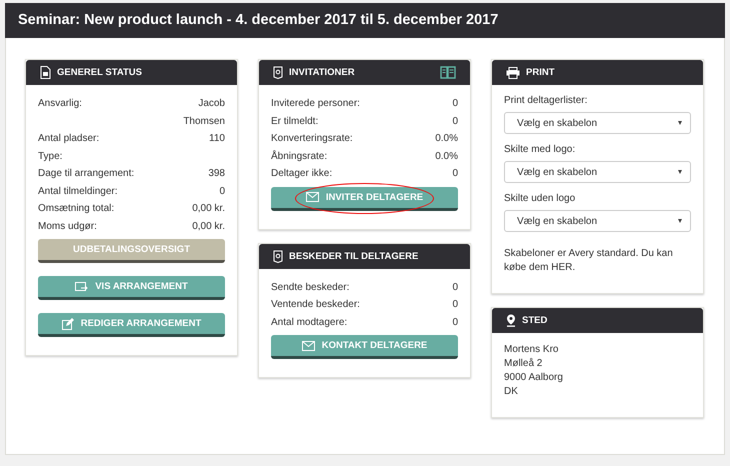 The width and height of the screenshot is (730, 466). What do you see at coordinates (540, 198) in the screenshot?
I see `field-label: Skilte uden logo` at bounding box center [540, 198].